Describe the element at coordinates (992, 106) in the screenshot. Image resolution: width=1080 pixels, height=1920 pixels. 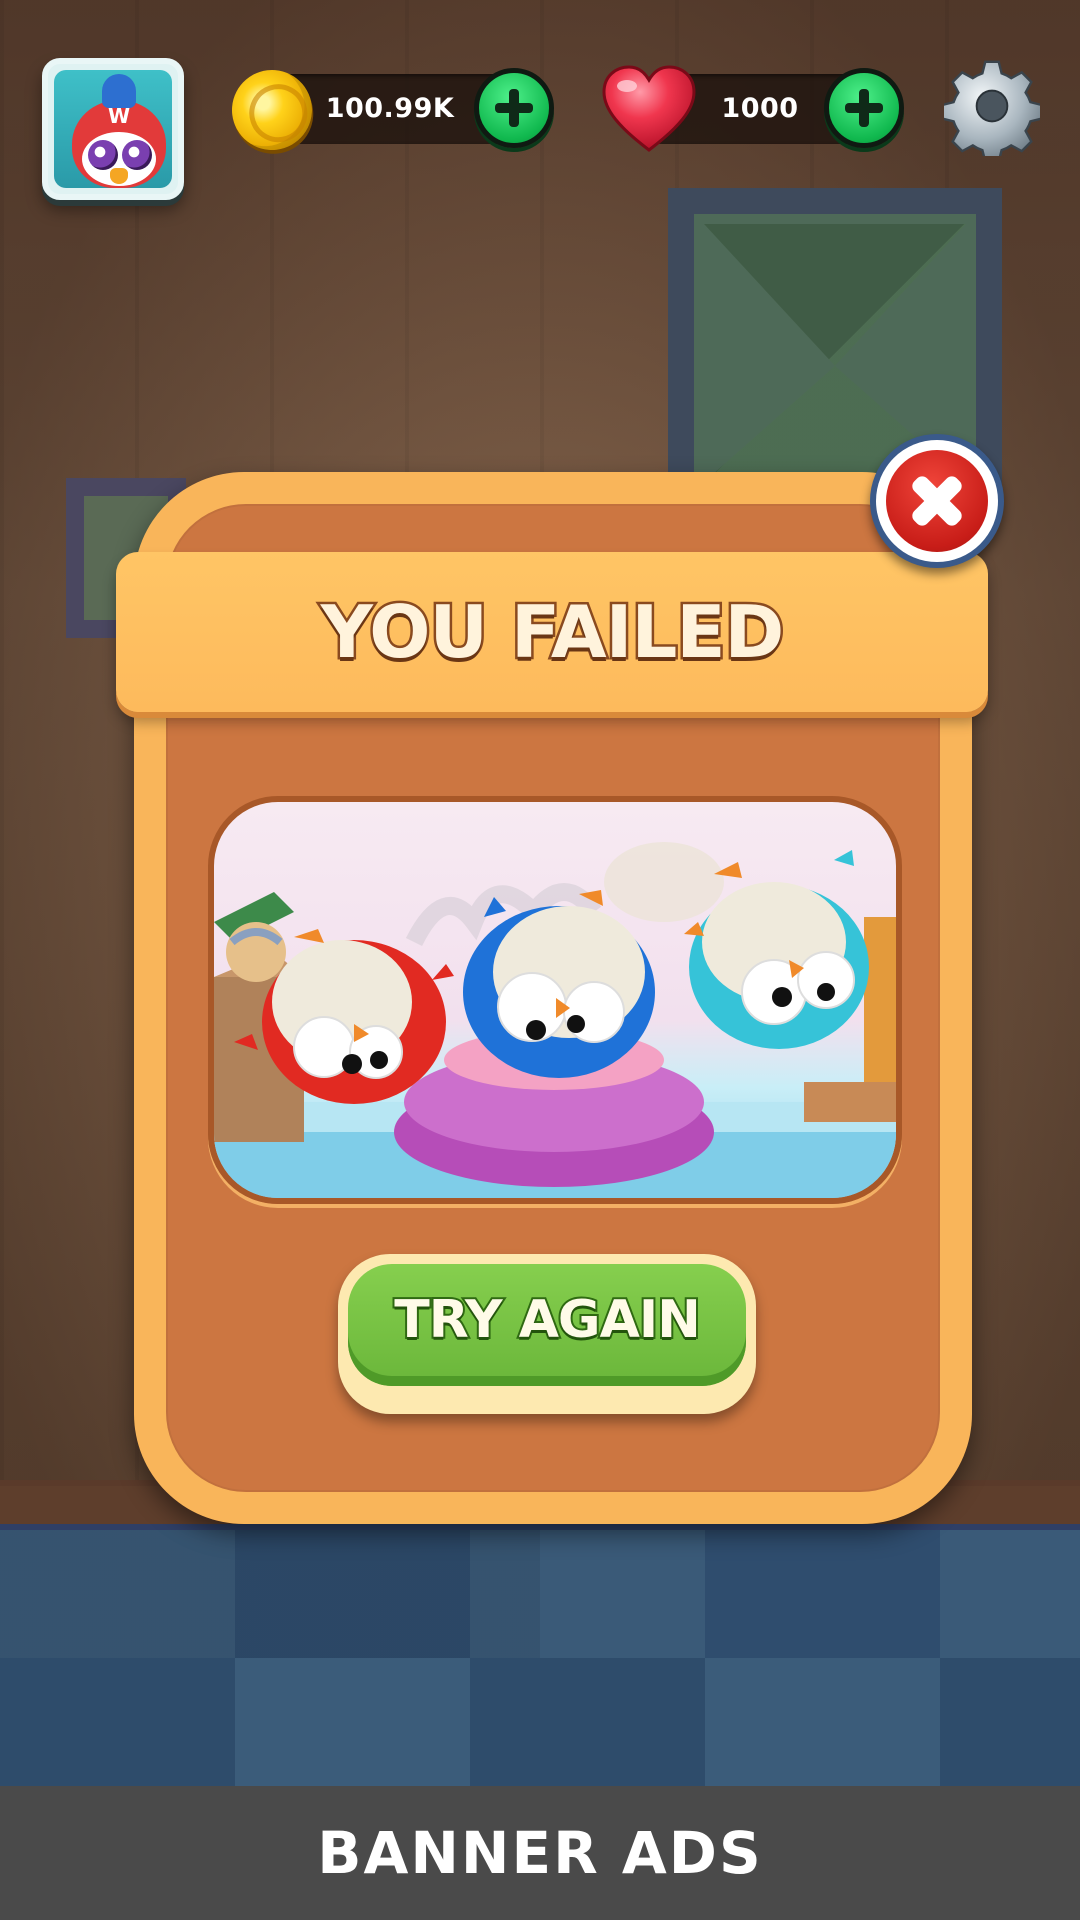
I see `gear-icon` at that location.